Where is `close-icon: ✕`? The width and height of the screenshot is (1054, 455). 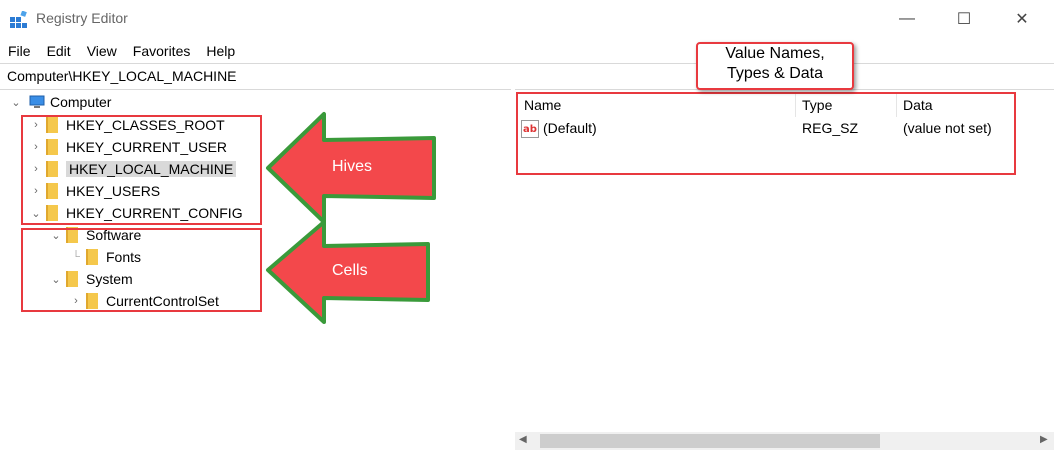 close-icon: ✕ is located at coordinates (1022, 19).